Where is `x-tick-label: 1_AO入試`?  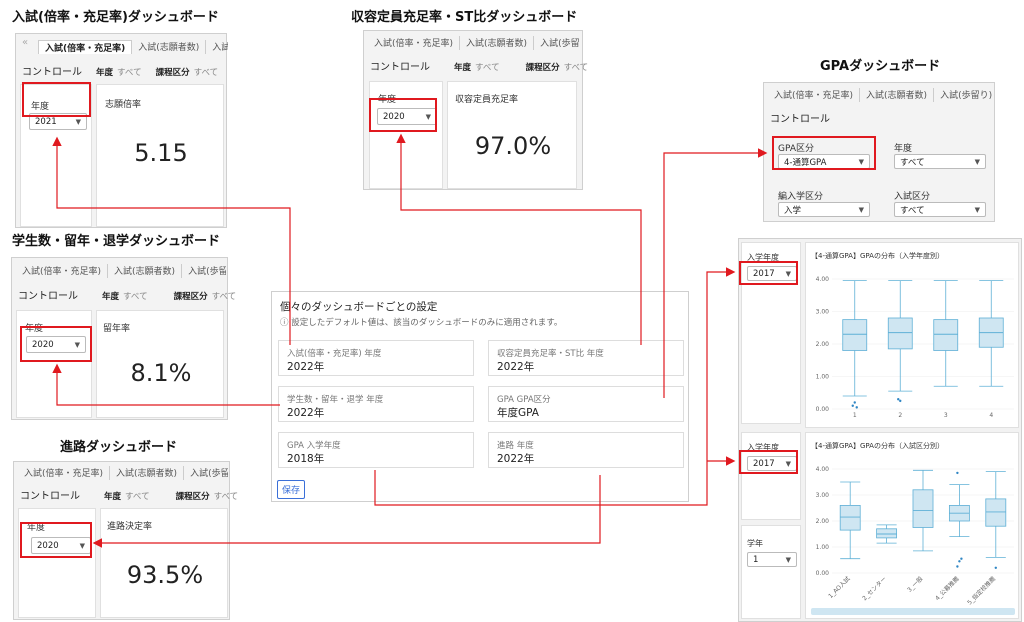
x-tick-label: 1_AO入試 is located at coordinates (838, 587).